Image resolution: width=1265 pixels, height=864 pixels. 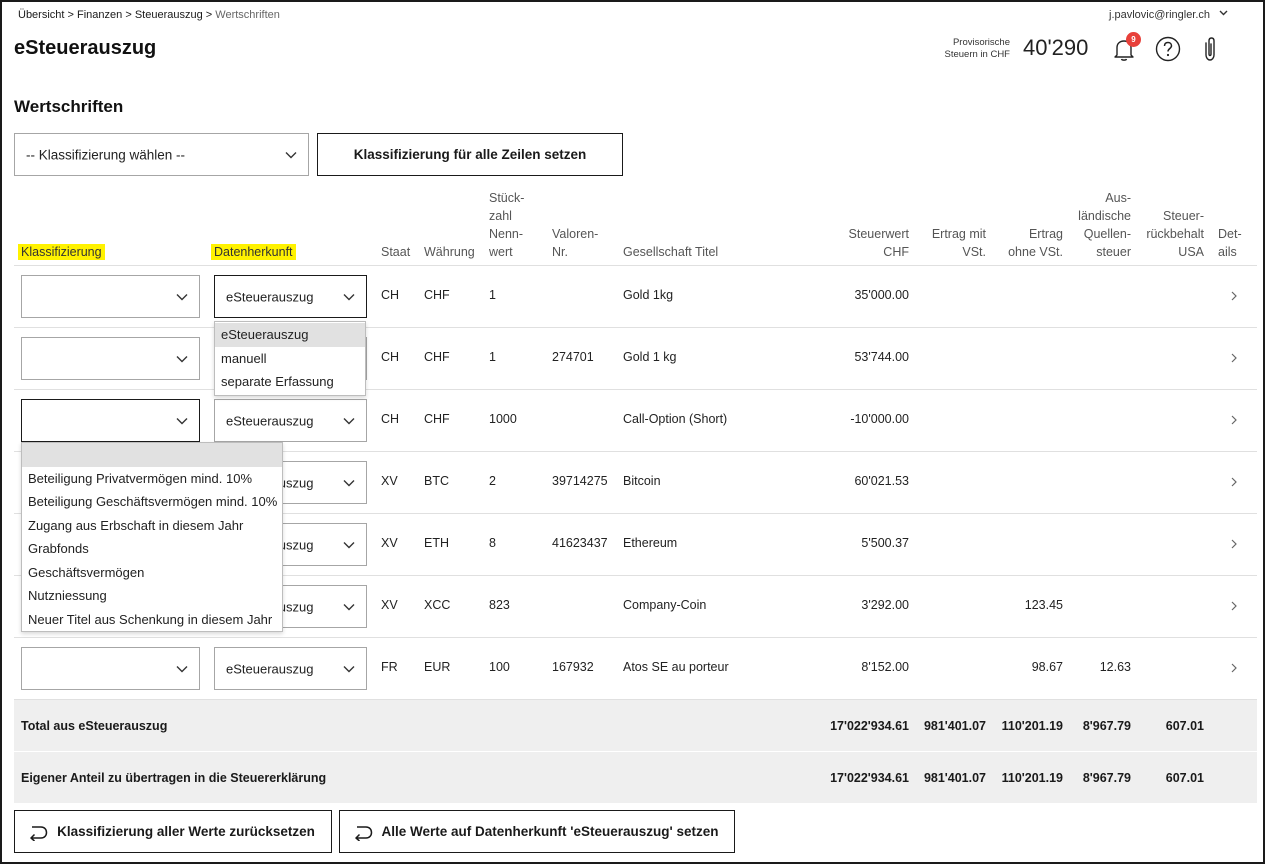 What do you see at coordinates (99, 15) in the screenshot?
I see `breadcrumb-finanzen: Finanzen` at bounding box center [99, 15].